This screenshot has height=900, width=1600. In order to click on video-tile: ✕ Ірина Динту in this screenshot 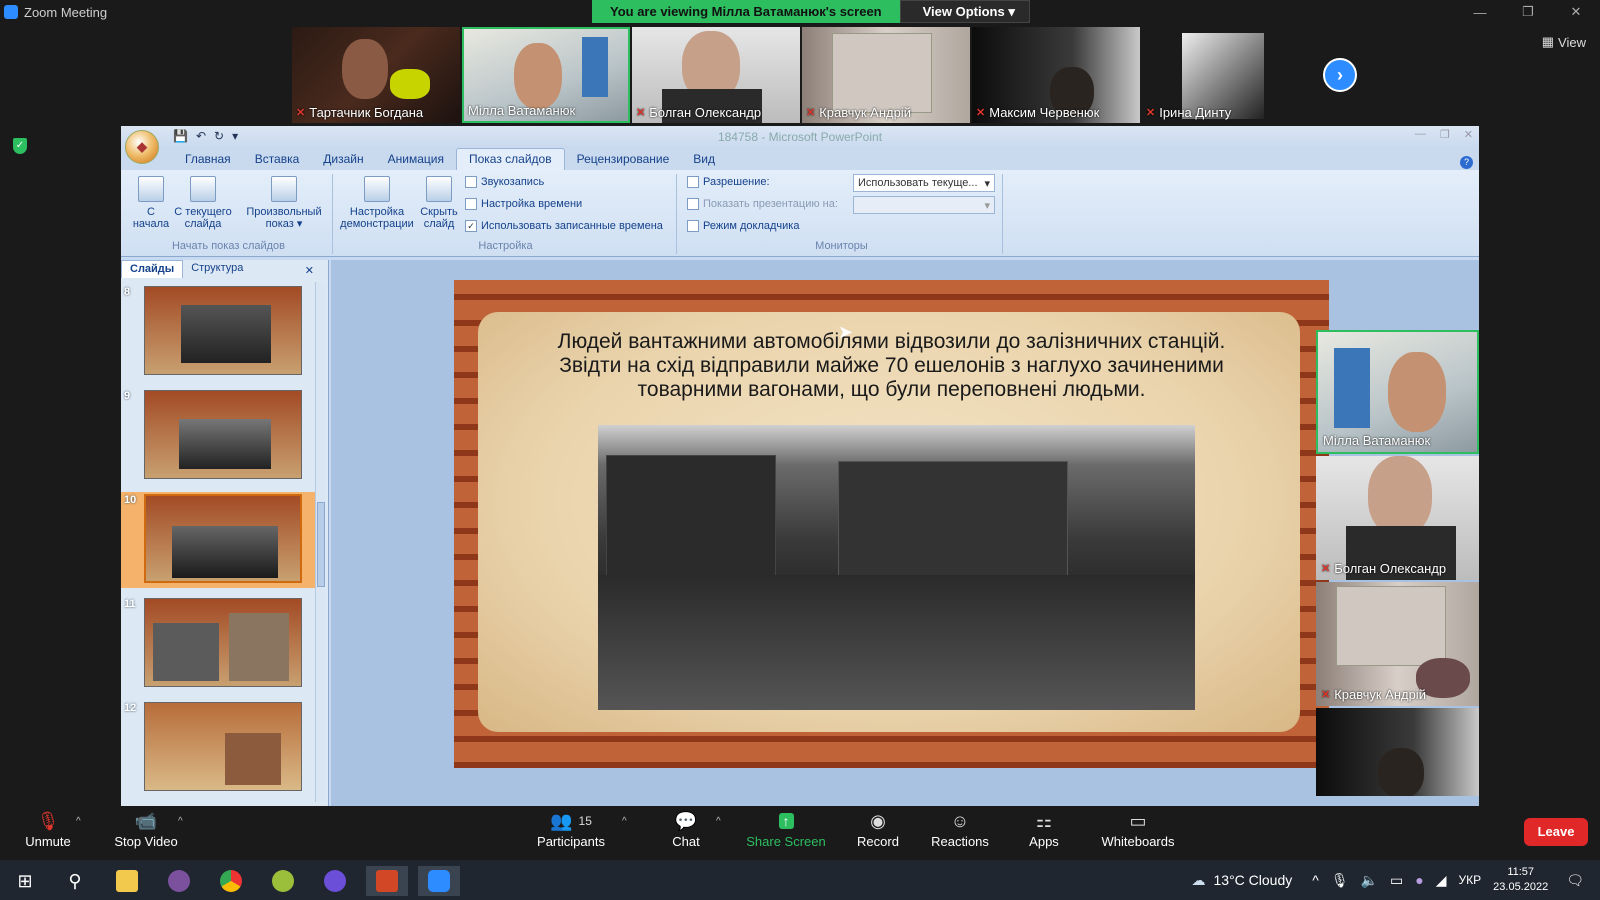, I will do `click(1226, 75)`.